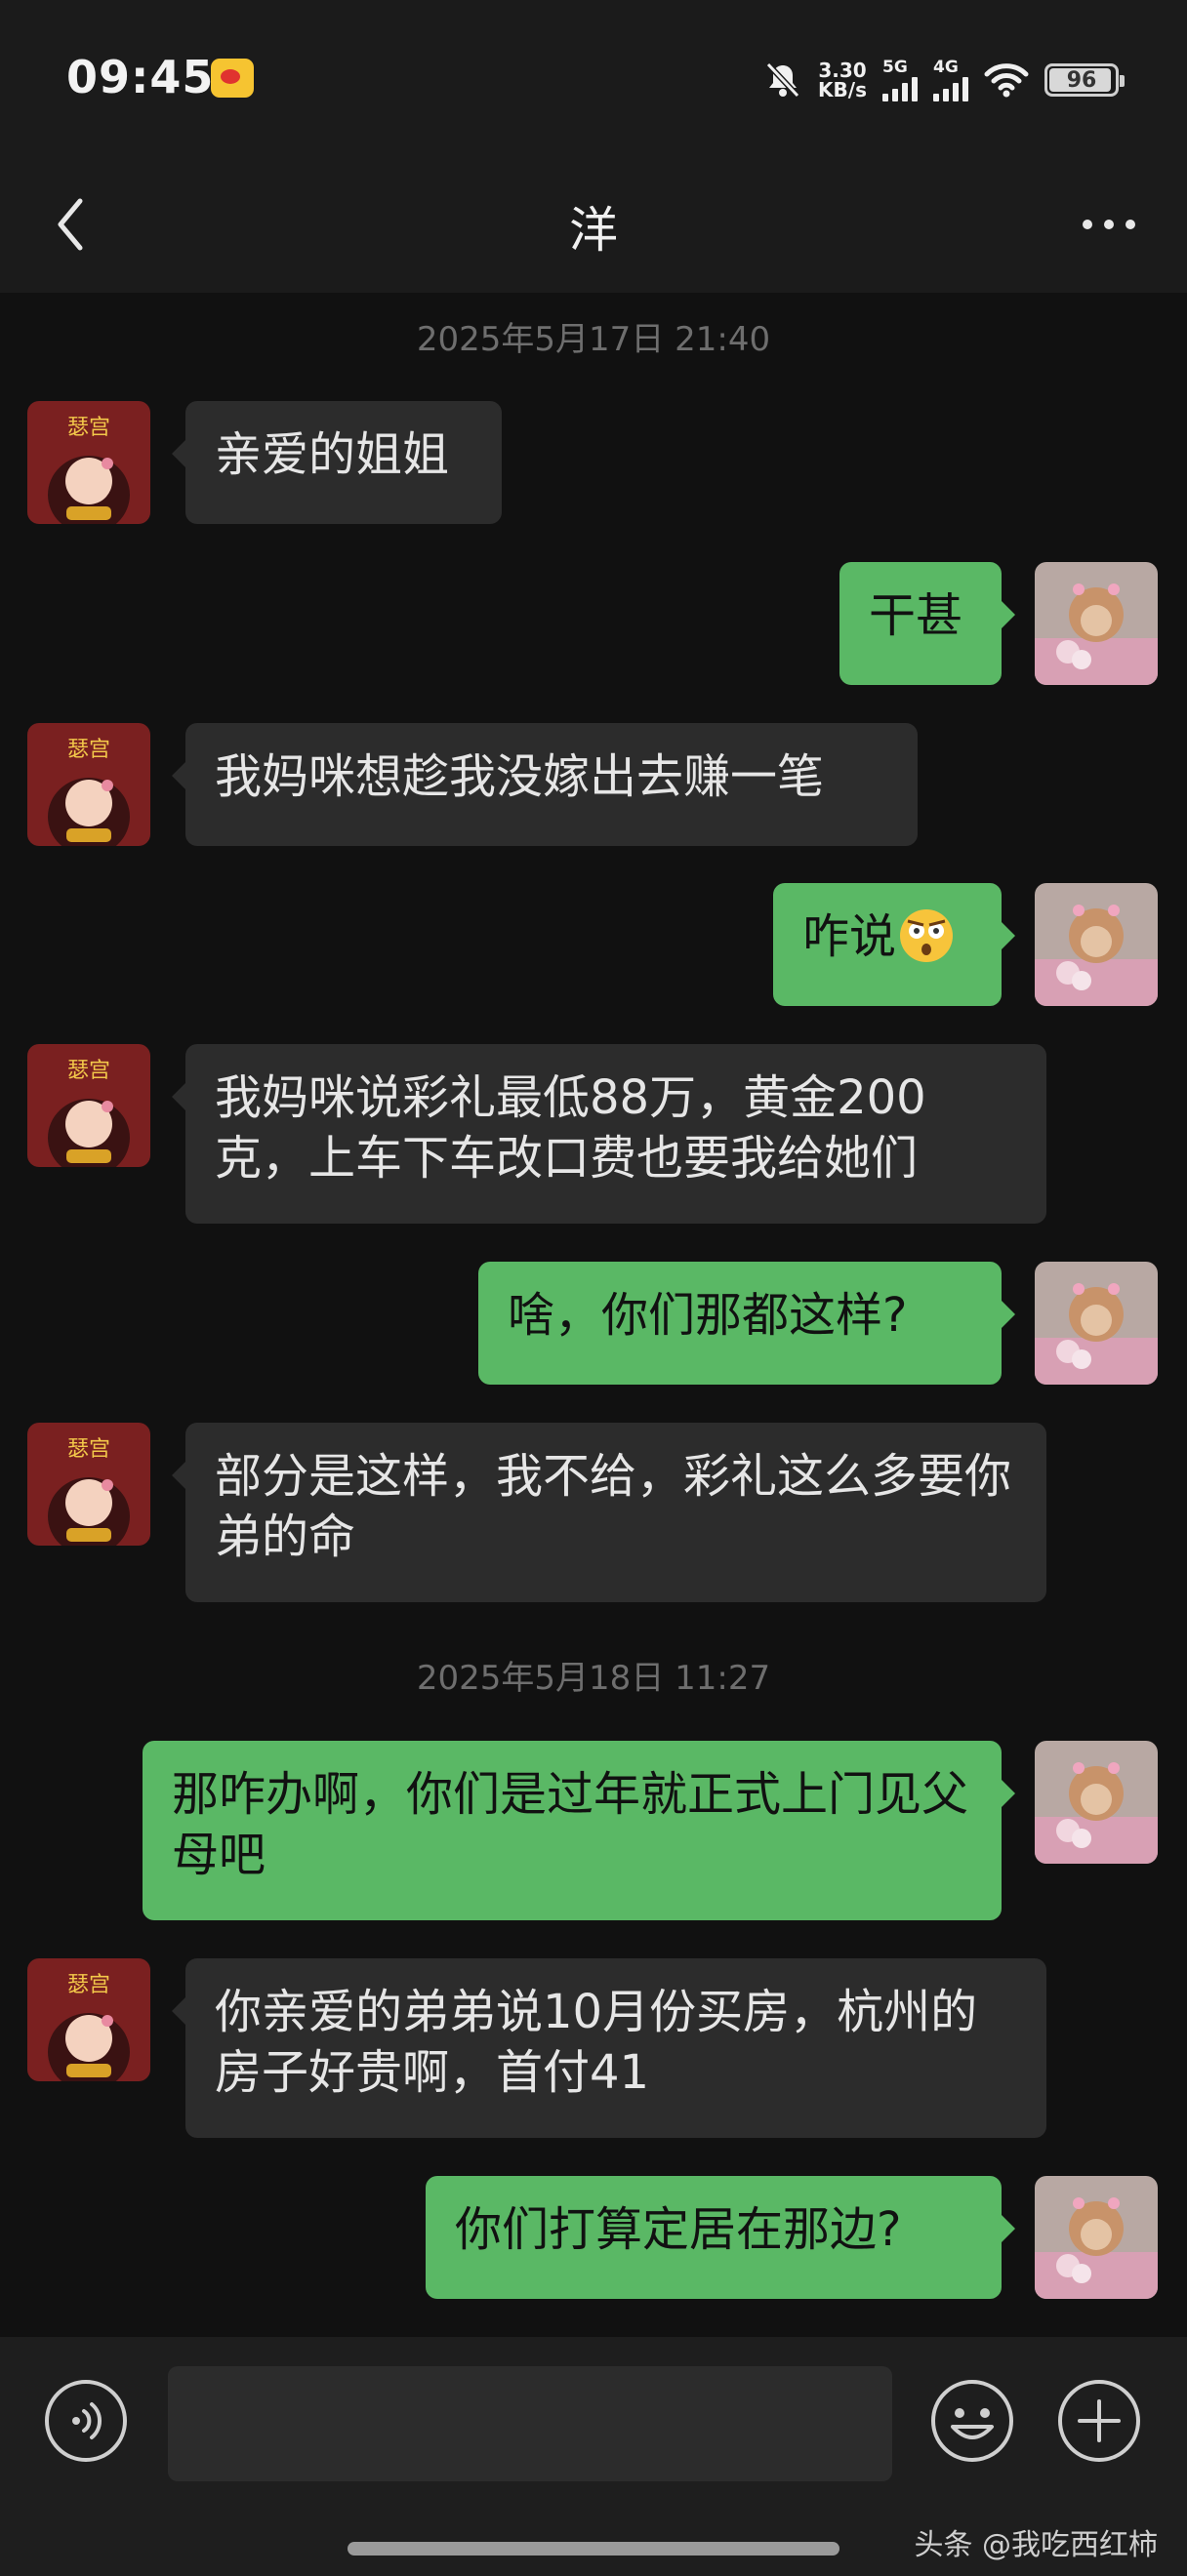 The height and width of the screenshot is (2576, 1187). What do you see at coordinates (593, 78) in the screenshot?
I see `status-bar: 09:45 3.30 KB/s 5G 4G 96` at bounding box center [593, 78].